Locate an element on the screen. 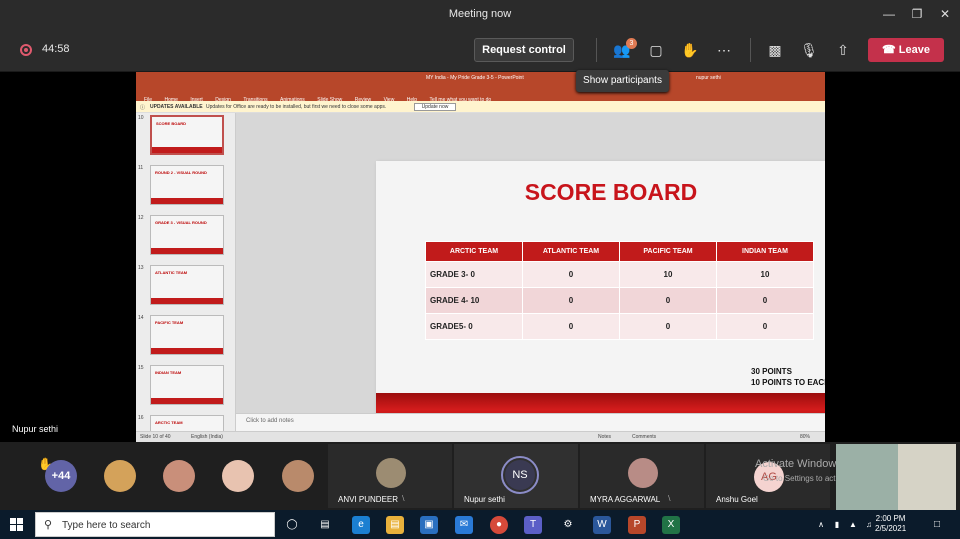 The height and width of the screenshot is (539, 960). request-control-button: Request control is located at coordinates (524, 50).